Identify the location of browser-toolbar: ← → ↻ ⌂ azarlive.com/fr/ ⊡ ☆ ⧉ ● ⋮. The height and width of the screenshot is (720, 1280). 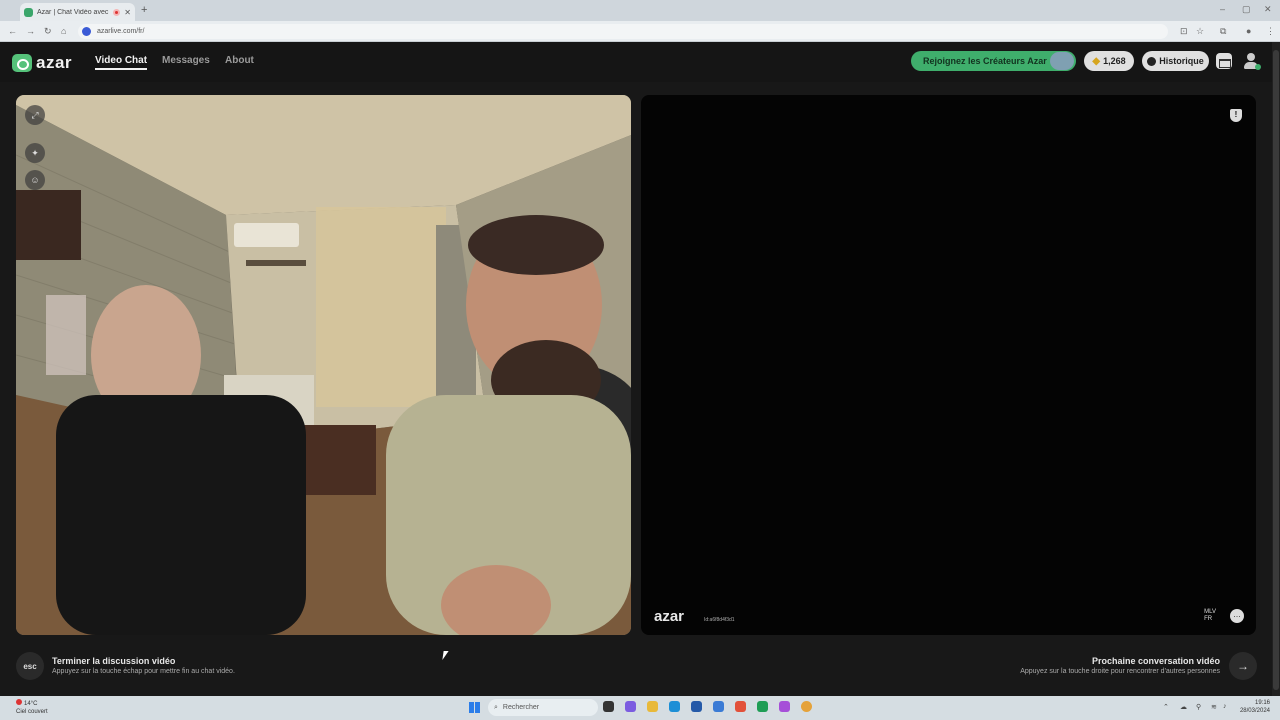
(640, 31).